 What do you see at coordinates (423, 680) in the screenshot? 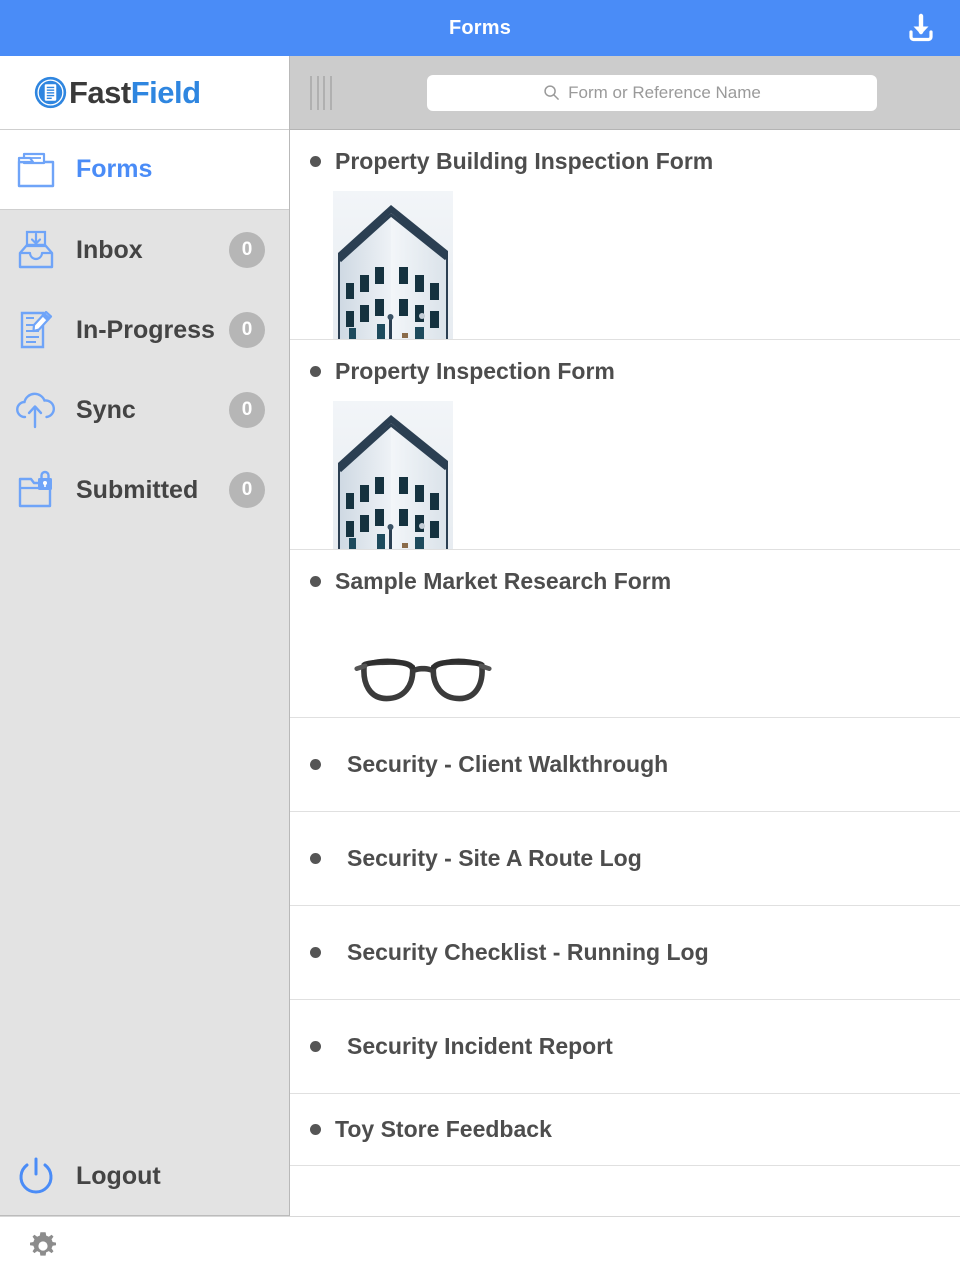
I see `eyeglasses-photo-icon` at bounding box center [423, 680].